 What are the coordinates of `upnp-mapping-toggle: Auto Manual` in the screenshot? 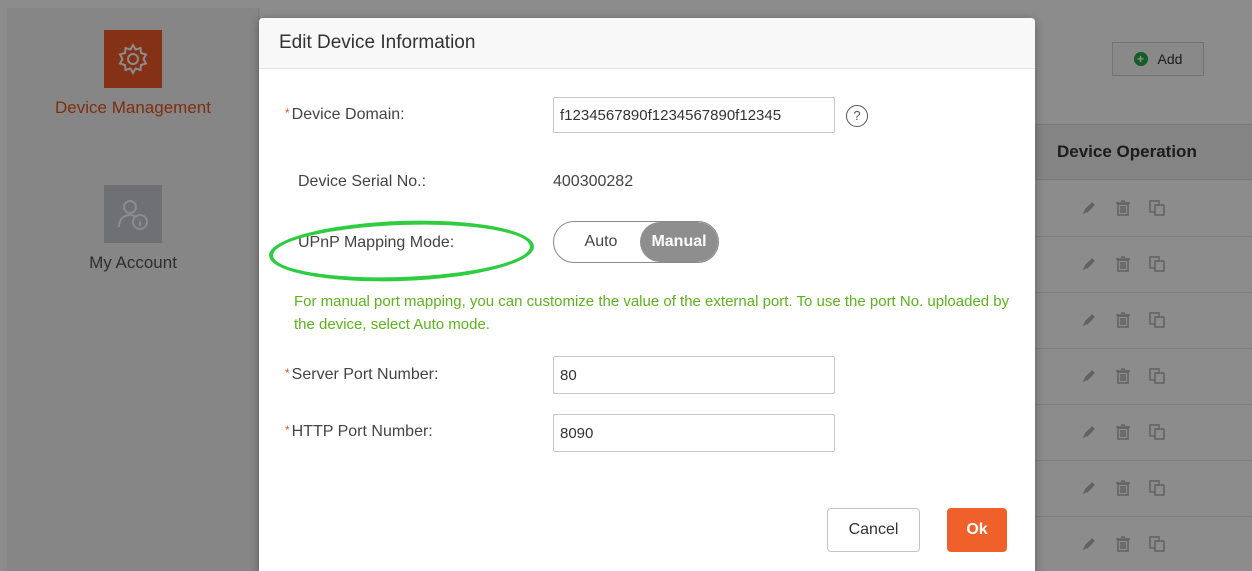 It's located at (636, 242).